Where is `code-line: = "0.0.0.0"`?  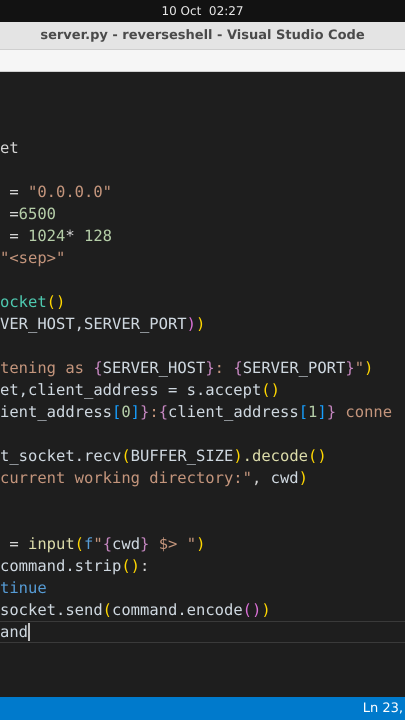
code-line: = "0.0.0.0" is located at coordinates (60, 192).